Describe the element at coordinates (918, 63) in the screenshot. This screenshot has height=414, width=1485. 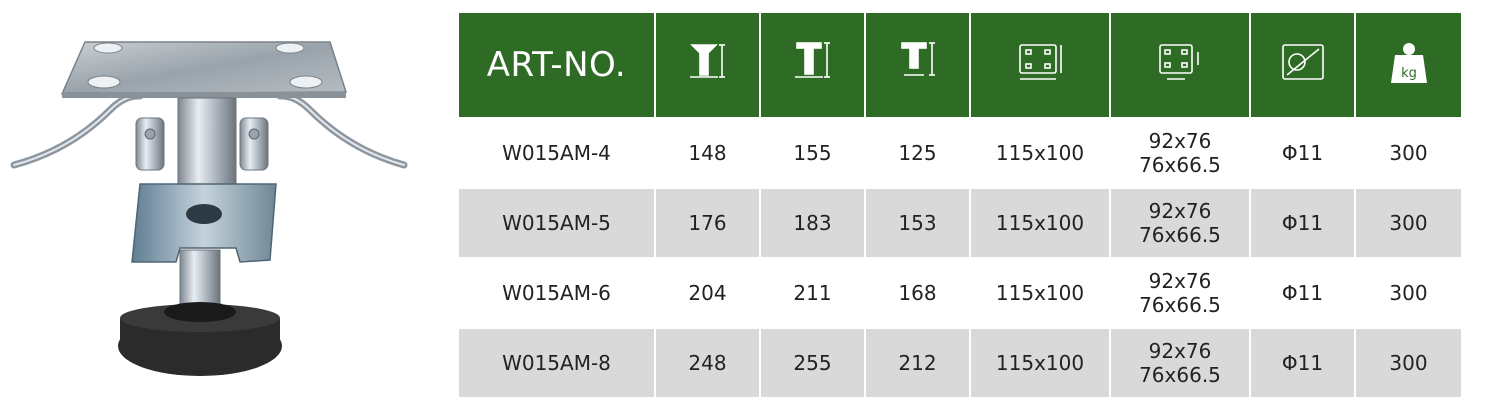
I see `stroke-height-icon` at that location.